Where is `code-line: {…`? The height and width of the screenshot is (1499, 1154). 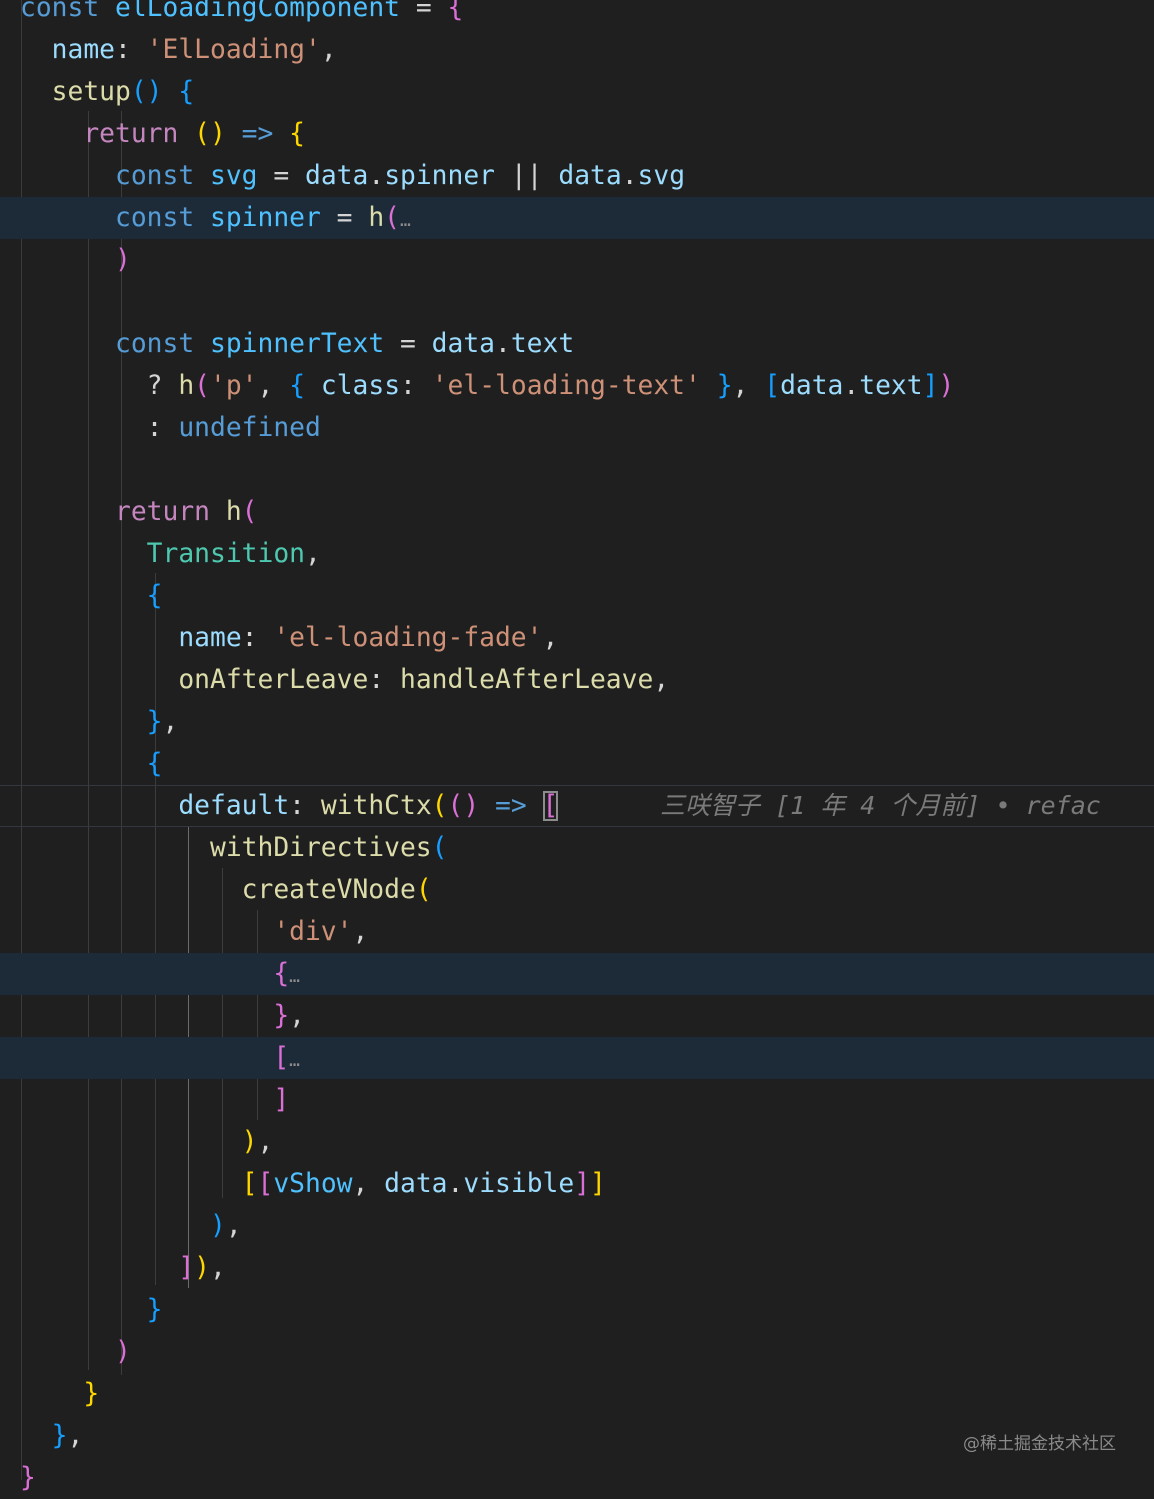
code-line: {… is located at coordinates (577, 974).